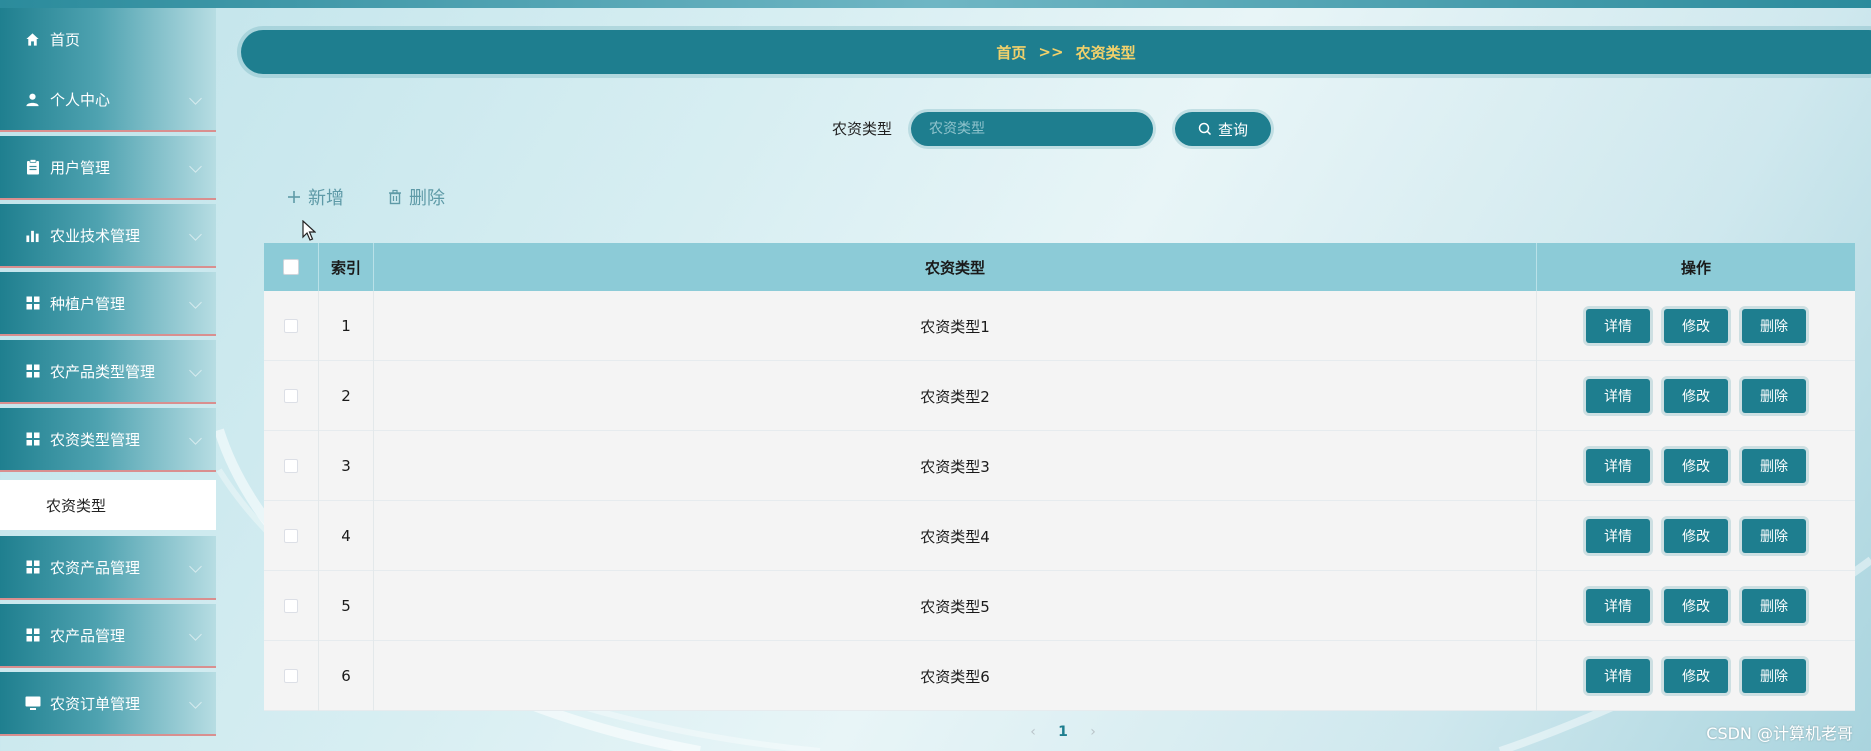  Describe the element at coordinates (346, 267) in the screenshot. I see `header-index: 索引` at that location.